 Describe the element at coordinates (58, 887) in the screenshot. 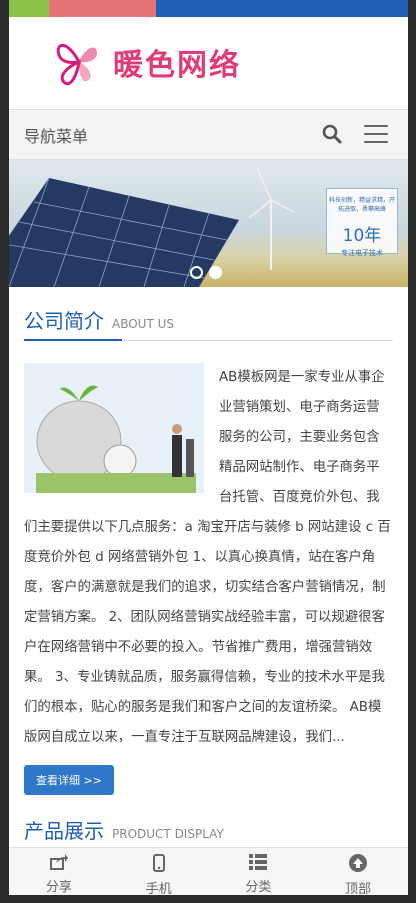

I see `footer-share-label: 分享` at that location.